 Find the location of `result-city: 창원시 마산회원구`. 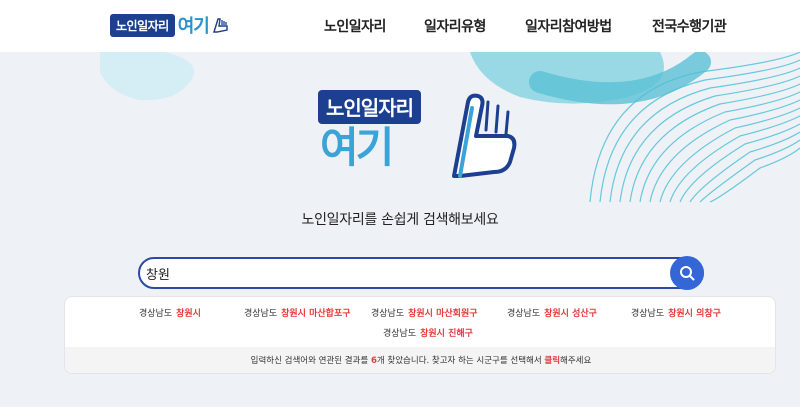

result-city: 창원시 마산회원구 is located at coordinates (443, 314).